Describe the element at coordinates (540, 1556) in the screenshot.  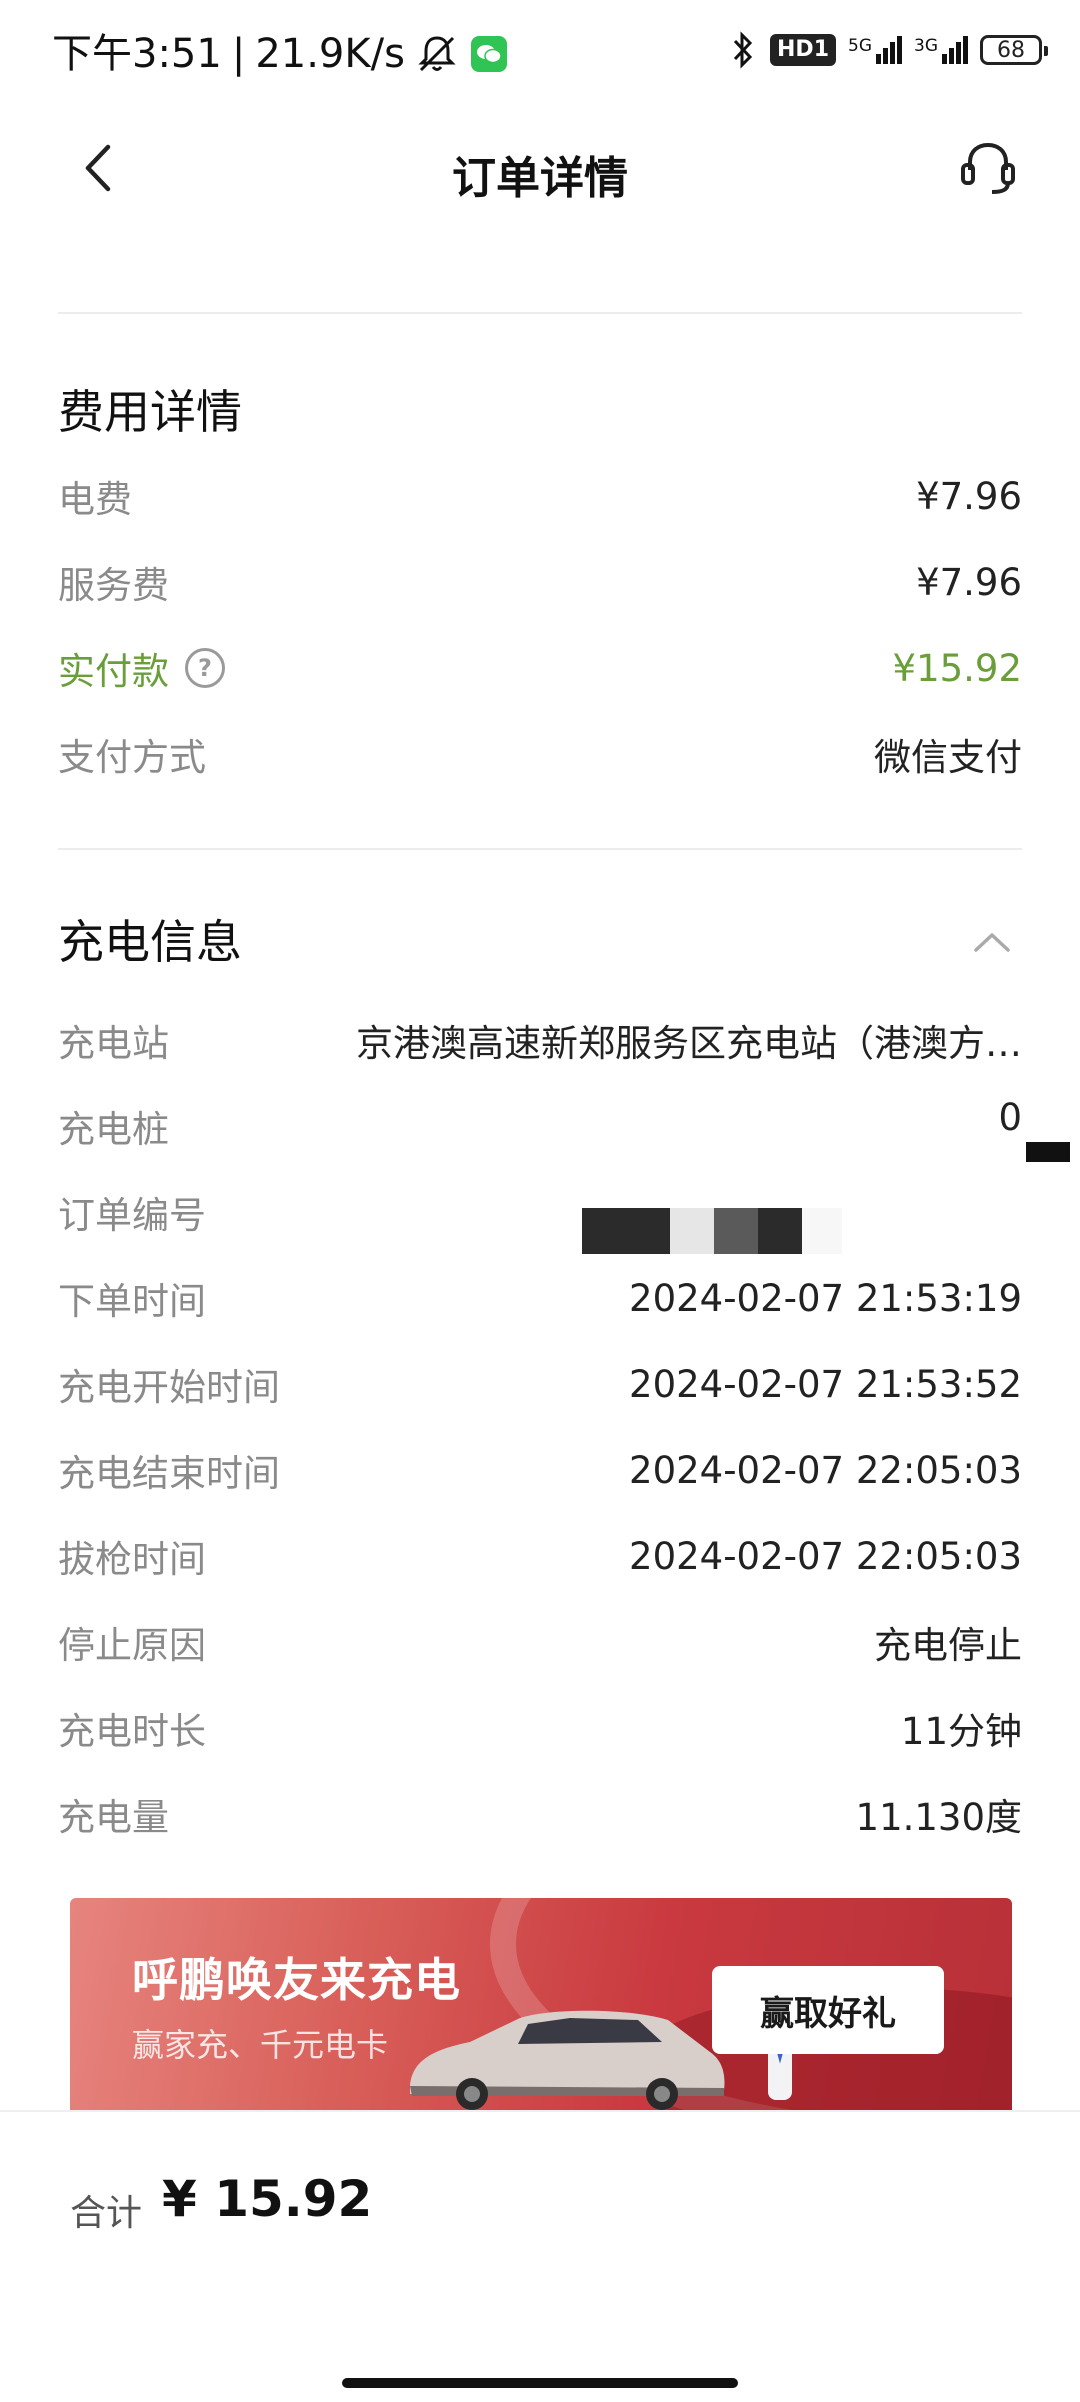
I see `info-row-unplug-time: 拔枪时间 2024-02-07 22:05:03` at that location.